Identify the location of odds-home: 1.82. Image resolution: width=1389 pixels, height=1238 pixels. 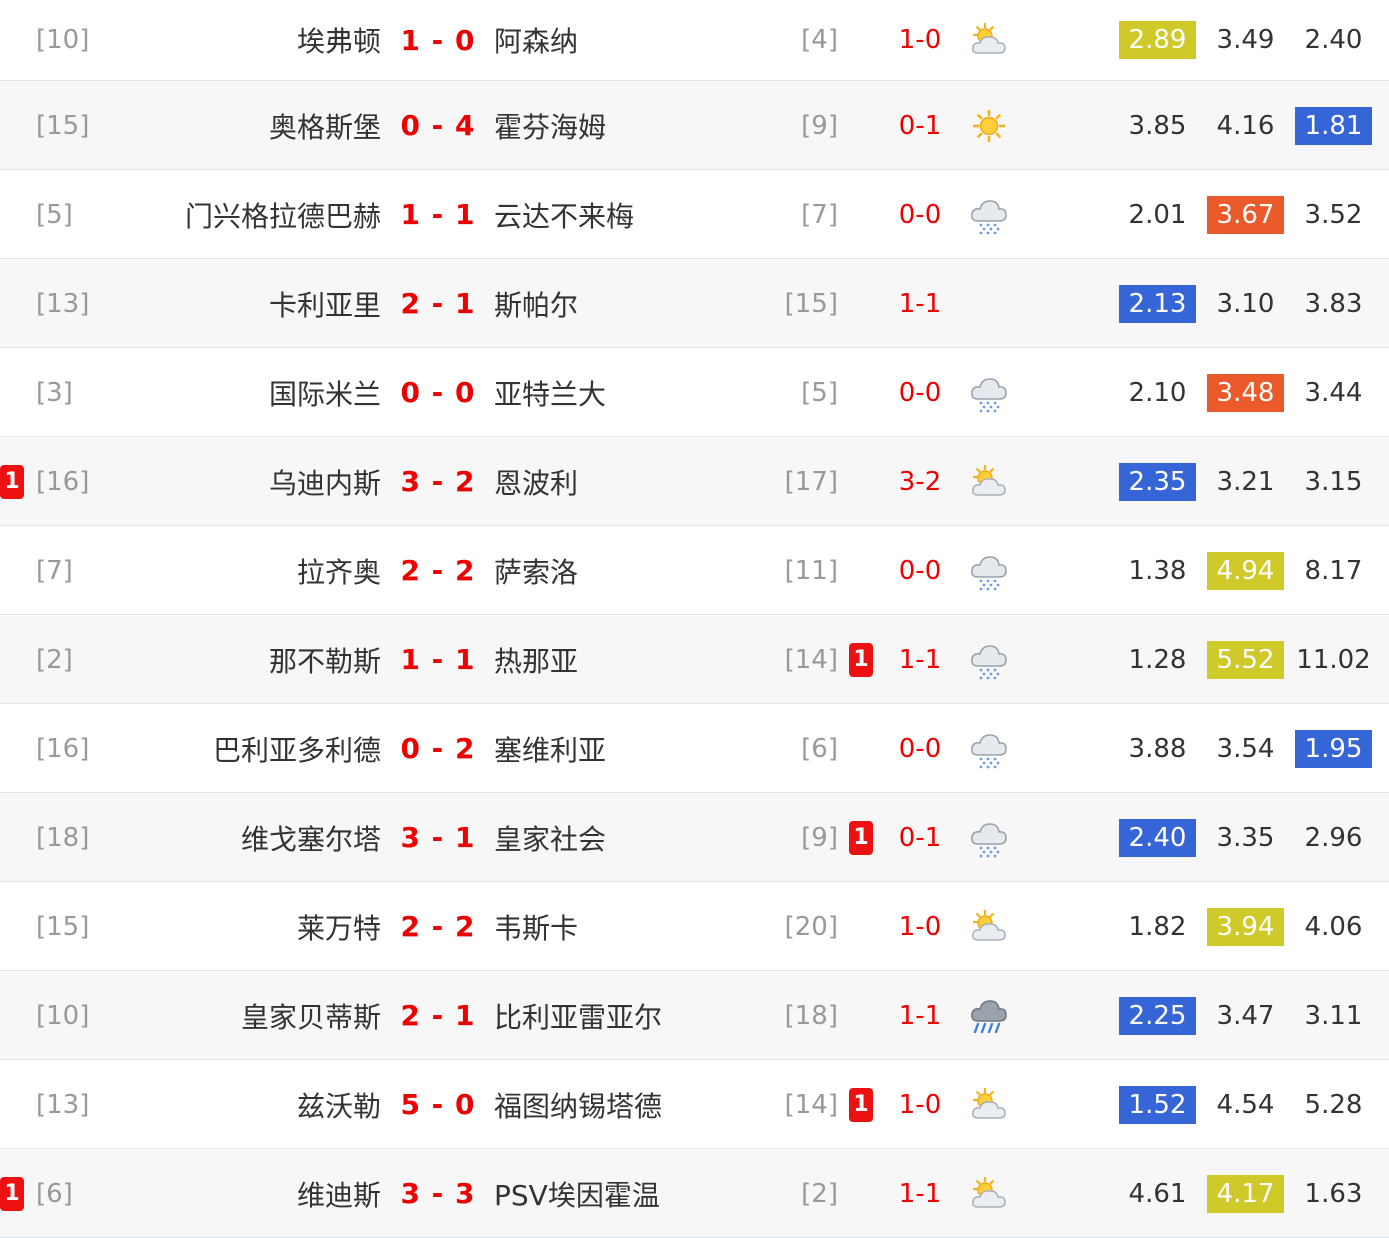
(1158, 927).